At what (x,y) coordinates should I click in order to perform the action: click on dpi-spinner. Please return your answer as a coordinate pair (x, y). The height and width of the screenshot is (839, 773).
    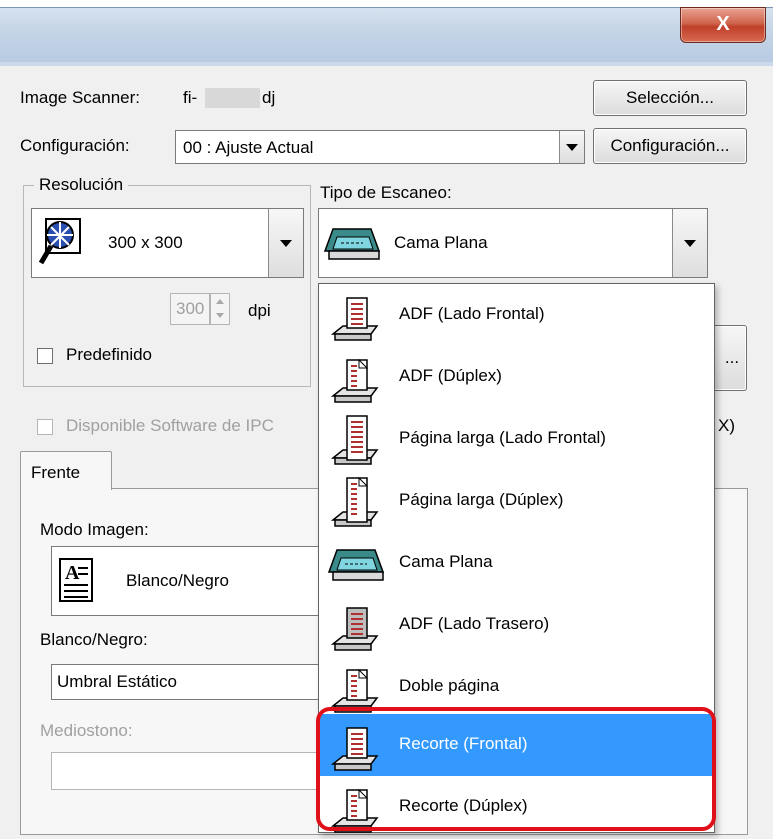
    Looking at the image, I should click on (220, 309).